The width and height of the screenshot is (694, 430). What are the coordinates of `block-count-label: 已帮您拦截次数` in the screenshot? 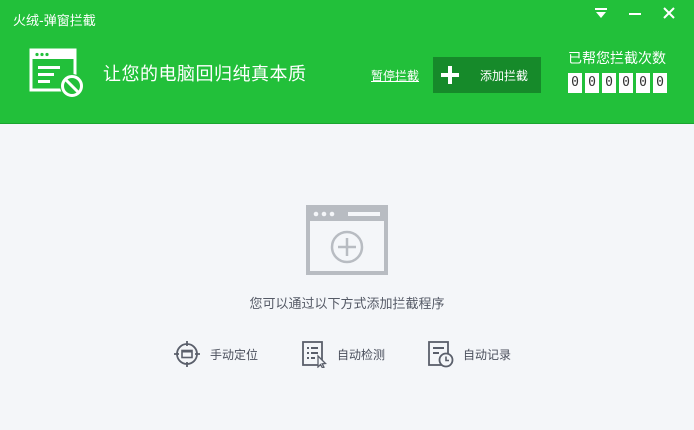 It's located at (617, 59).